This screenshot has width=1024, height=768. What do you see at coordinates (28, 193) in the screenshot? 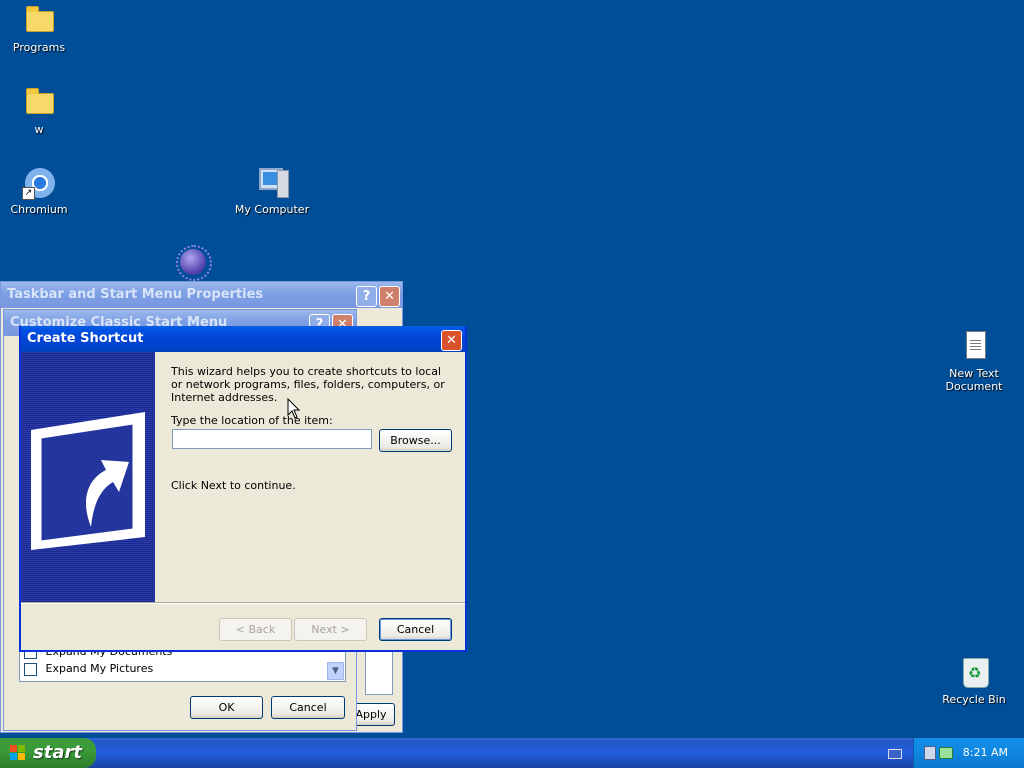
I see `shortcut-arrow-icon: ↗` at bounding box center [28, 193].